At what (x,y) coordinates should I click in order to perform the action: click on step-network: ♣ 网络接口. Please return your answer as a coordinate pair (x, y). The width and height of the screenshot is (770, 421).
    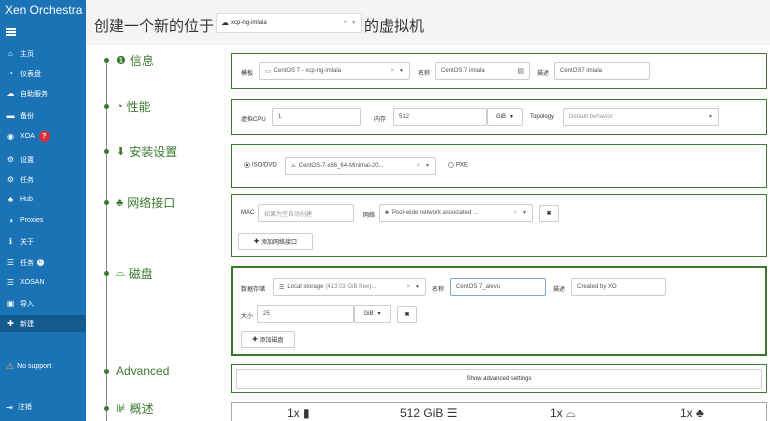
    Looking at the image, I should click on (139, 202).